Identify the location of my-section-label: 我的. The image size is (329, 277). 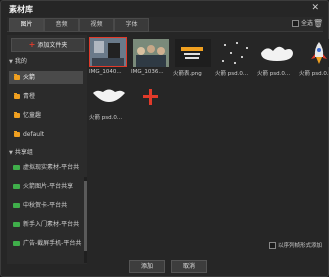
(20, 61).